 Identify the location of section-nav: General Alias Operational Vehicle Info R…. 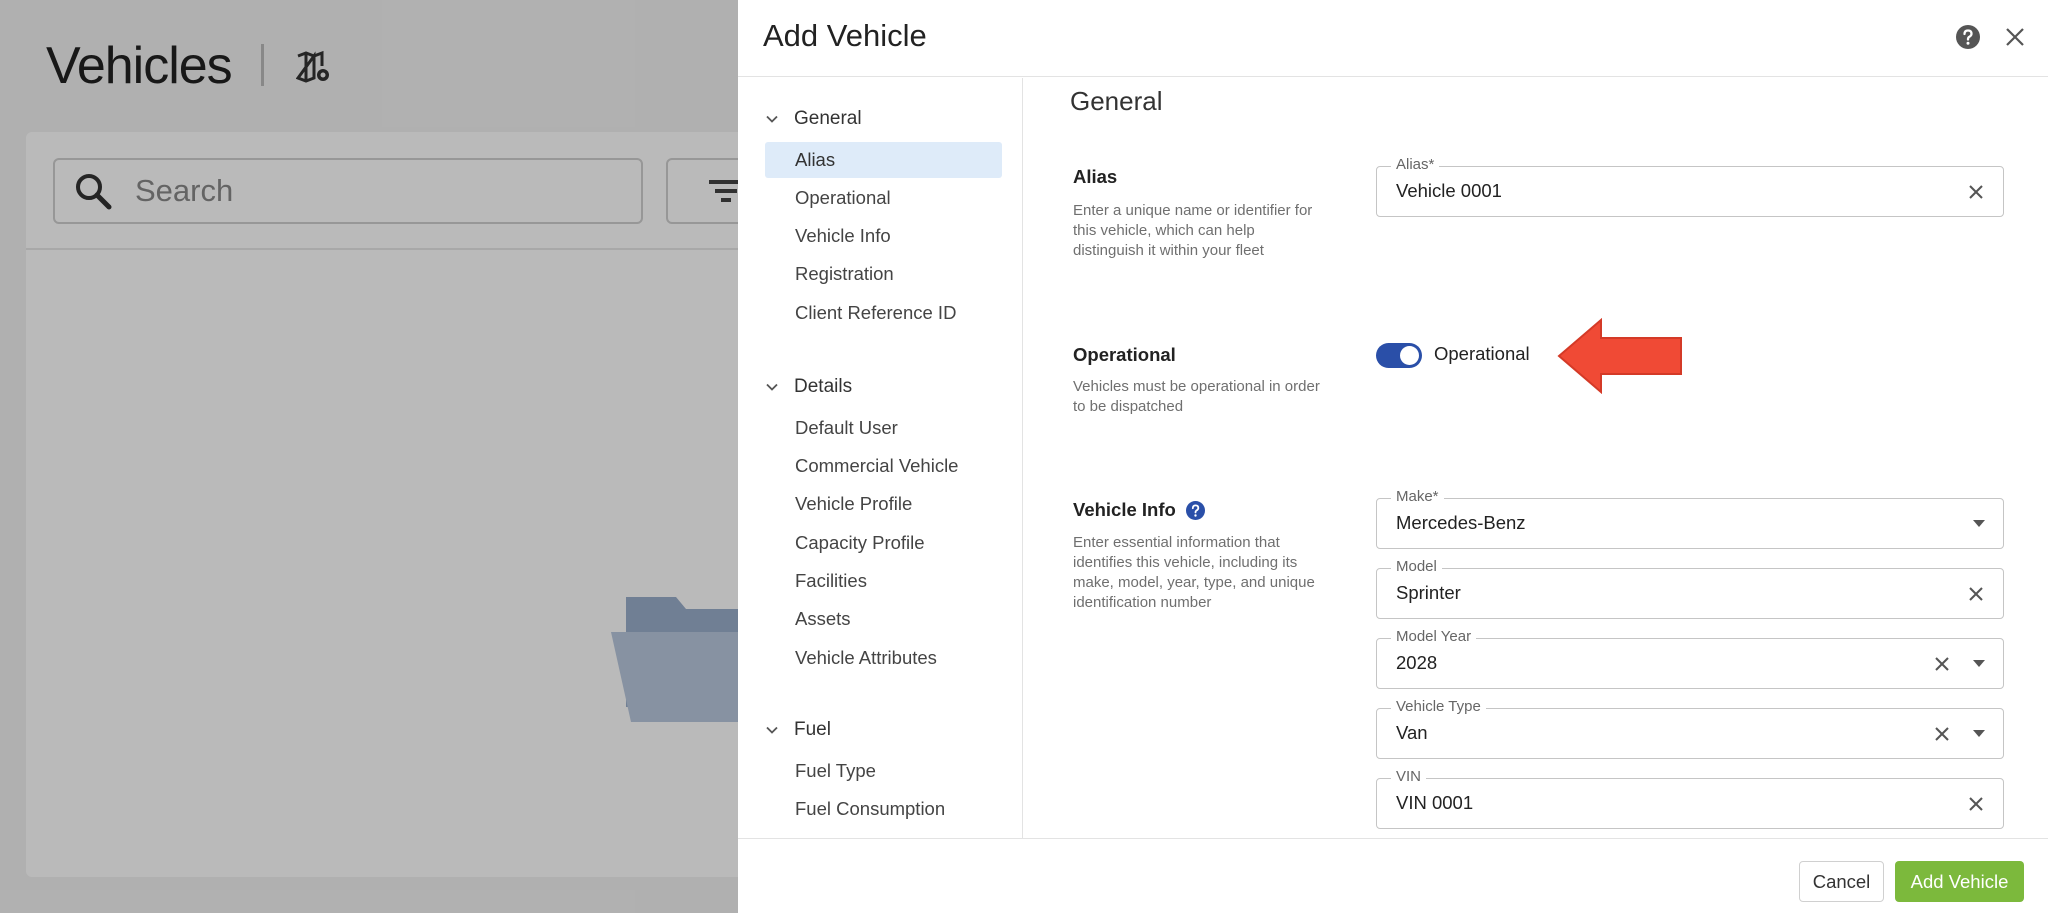
(880, 458).